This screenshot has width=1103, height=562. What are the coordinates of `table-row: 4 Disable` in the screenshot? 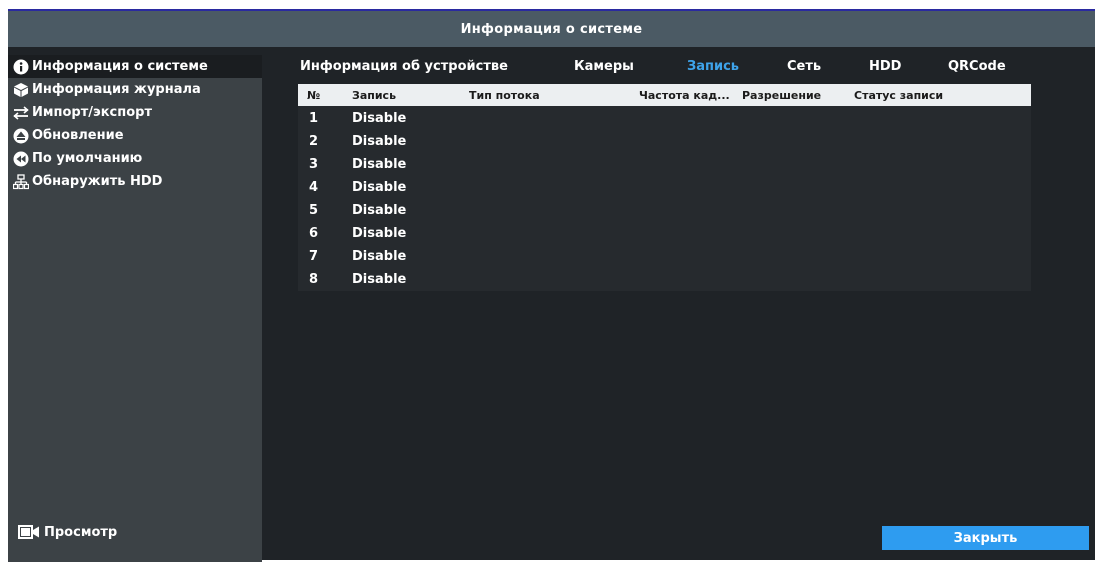 It's located at (664, 187).